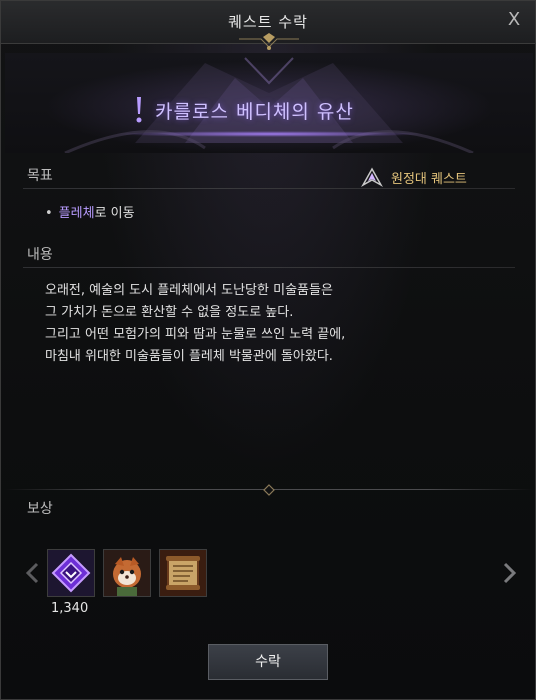  I want to click on purple-gem-icon, so click(71, 573).